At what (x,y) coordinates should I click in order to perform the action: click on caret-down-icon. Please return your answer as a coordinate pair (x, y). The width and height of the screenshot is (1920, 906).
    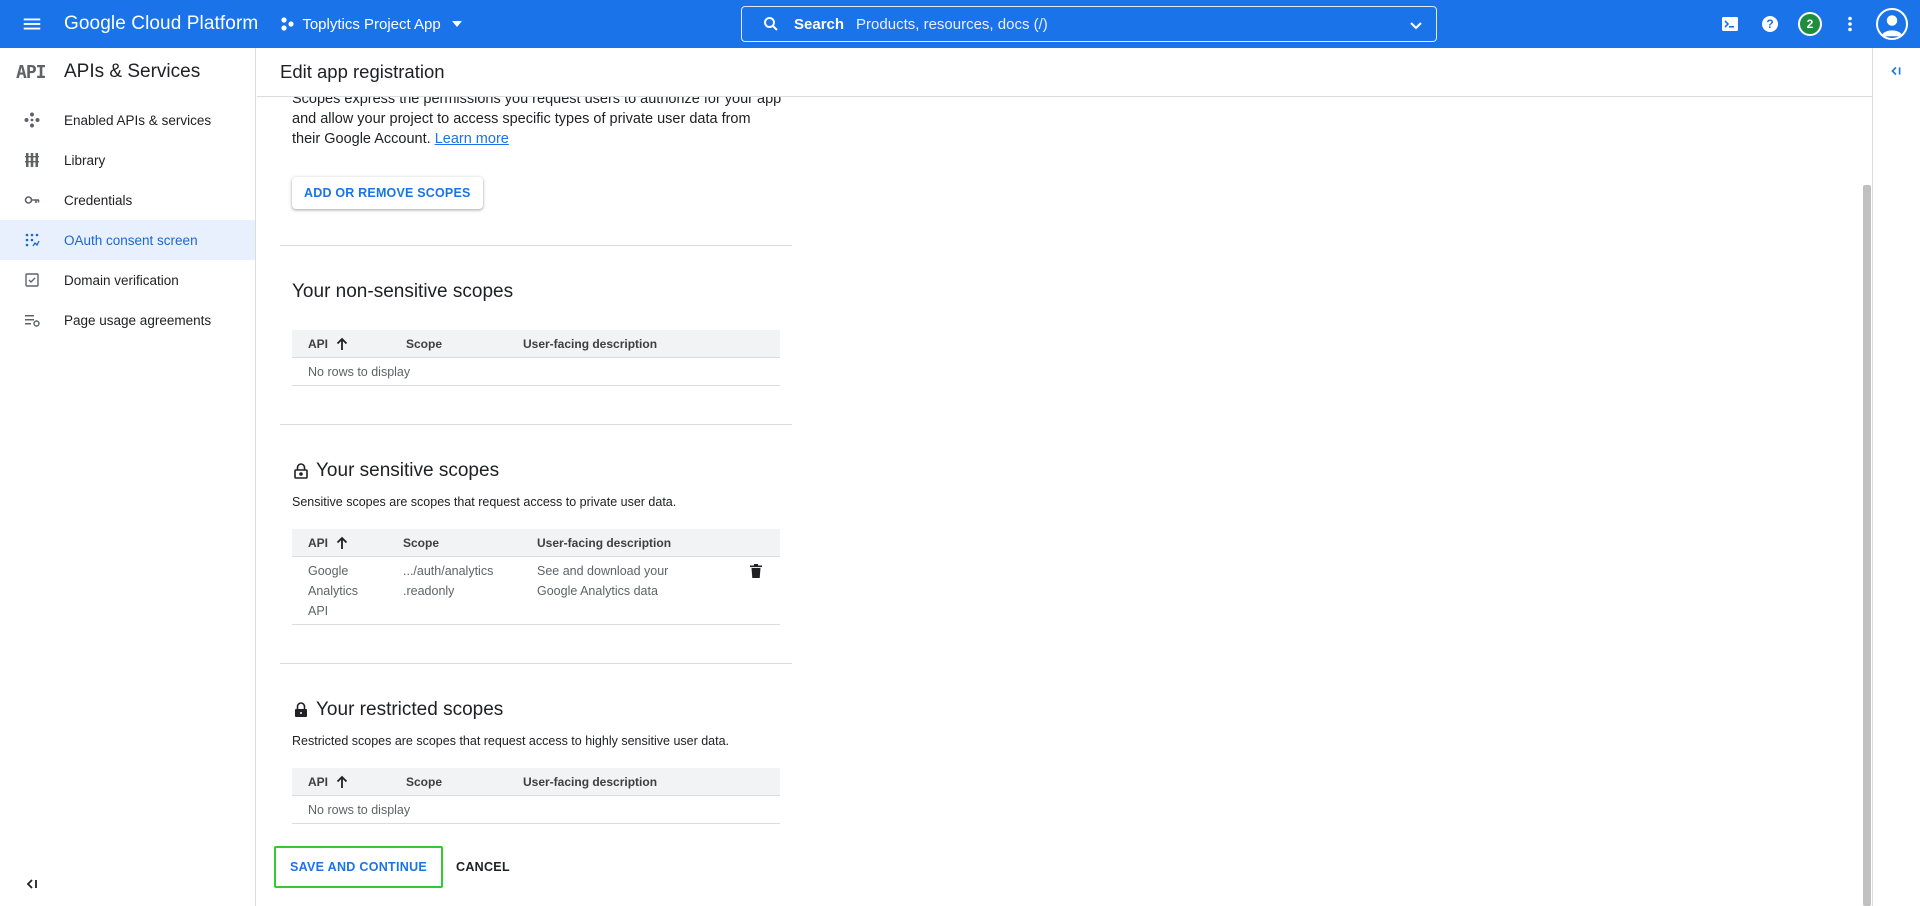
    Looking at the image, I should click on (456, 24).